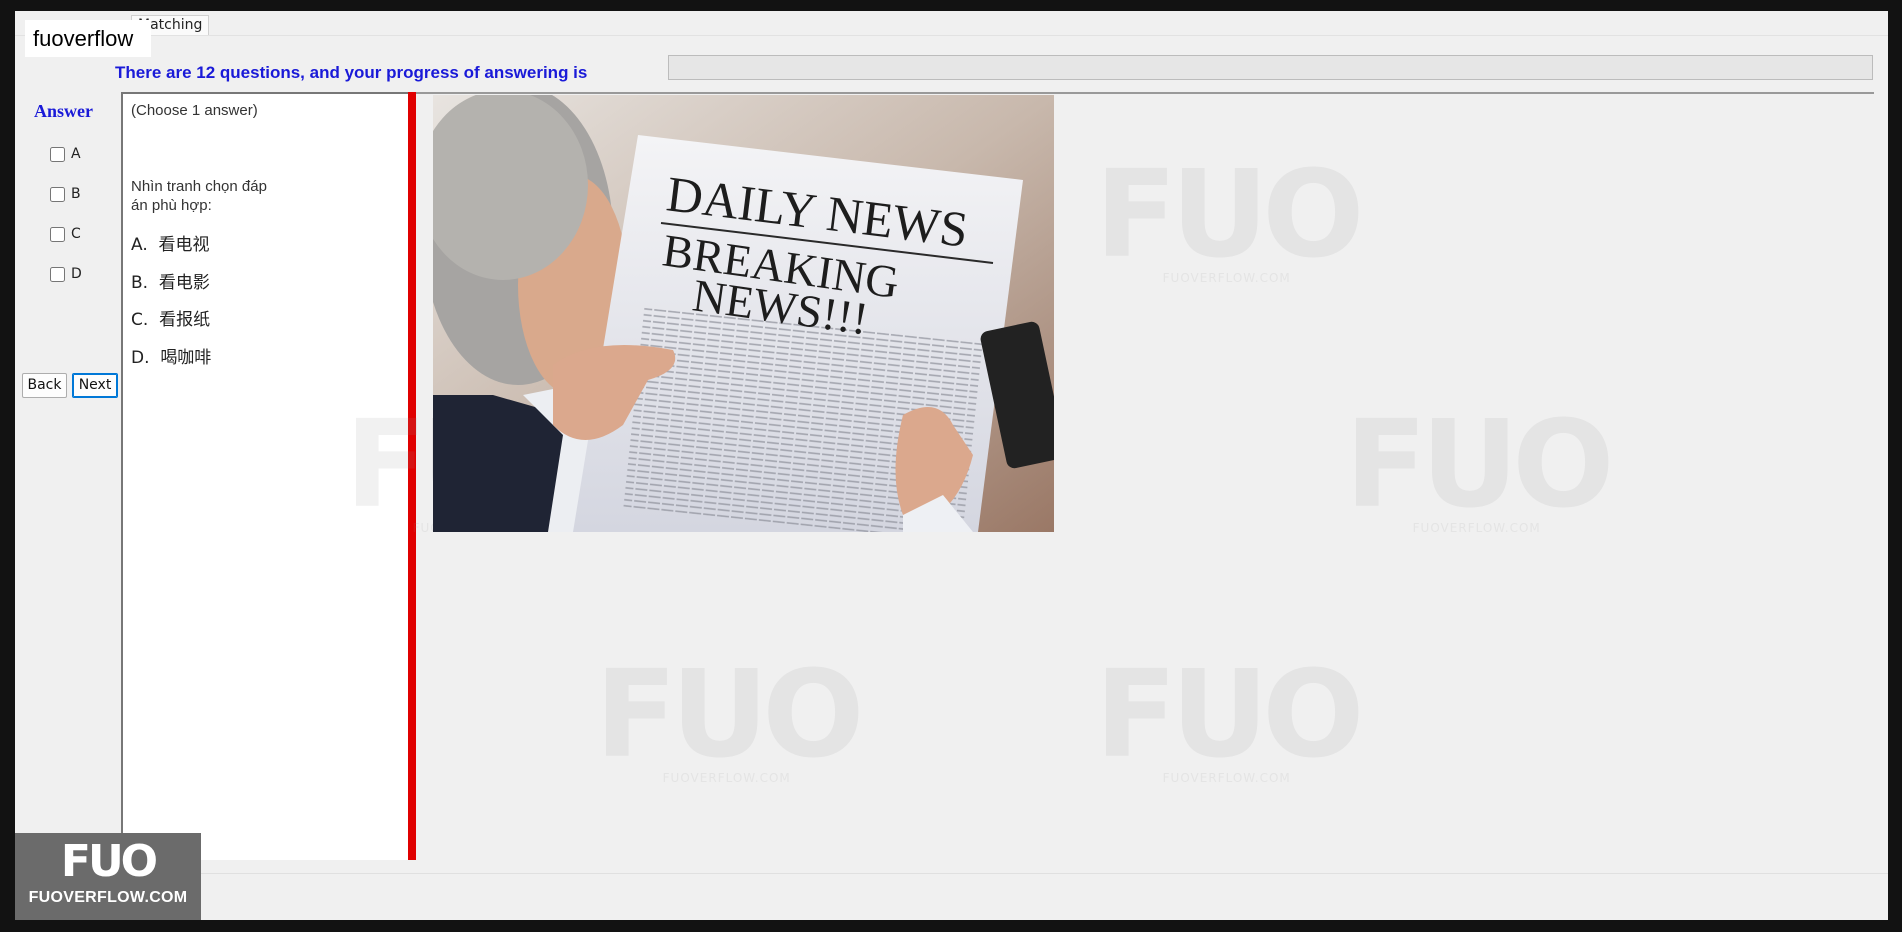  Describe the element at coordinates (1270, 67) in the screenshot. I see `progress-bar` at that location.